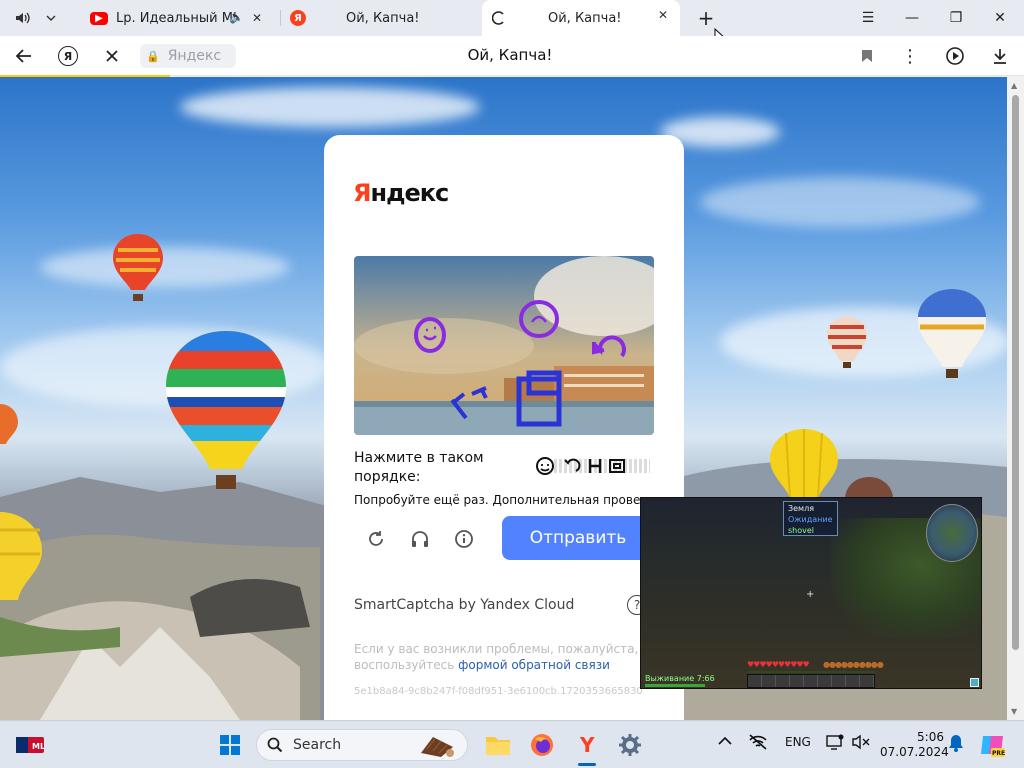 This screenshot has width=1024, height=768. I want to click on tab-captcha-active: Ой, Капча! ✕, so click(581, 18).